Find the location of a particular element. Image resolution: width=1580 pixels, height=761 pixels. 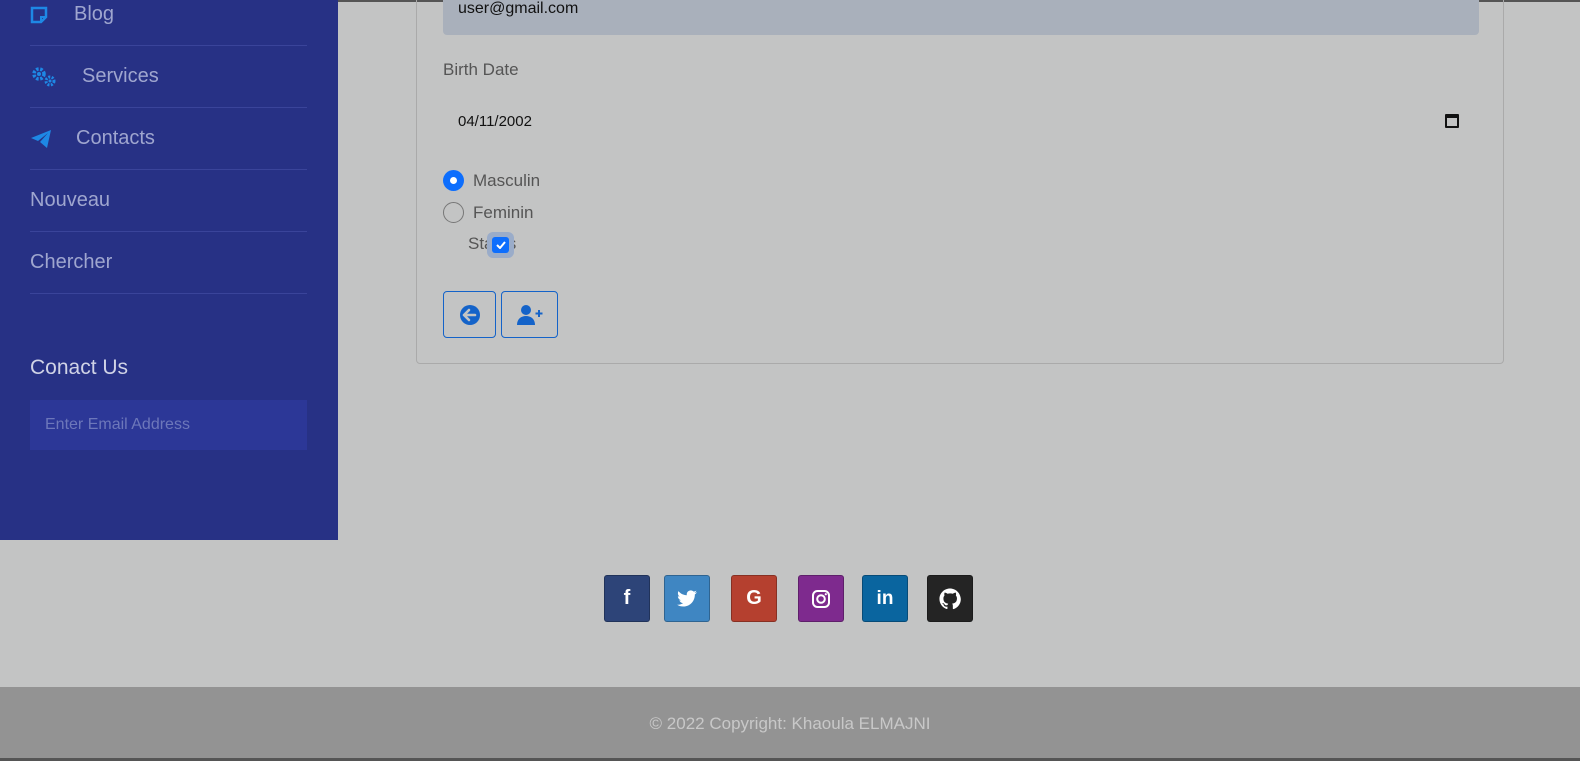

sidebar-item-blog: Blog is located at coordinates (168, 23).